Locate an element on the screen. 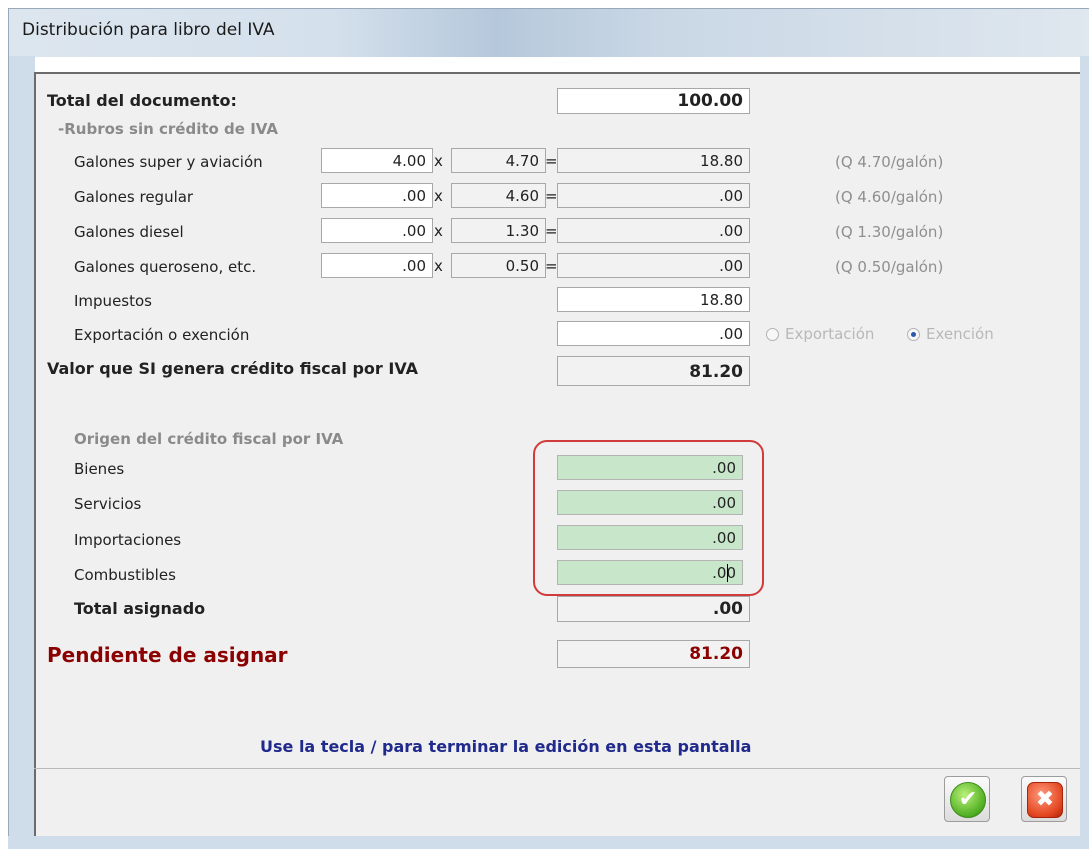 The height and width of the screenshot is (849, 1089). rubro-rate-hint: (Q 4.60/galón) is located at coordinates (889, 197).